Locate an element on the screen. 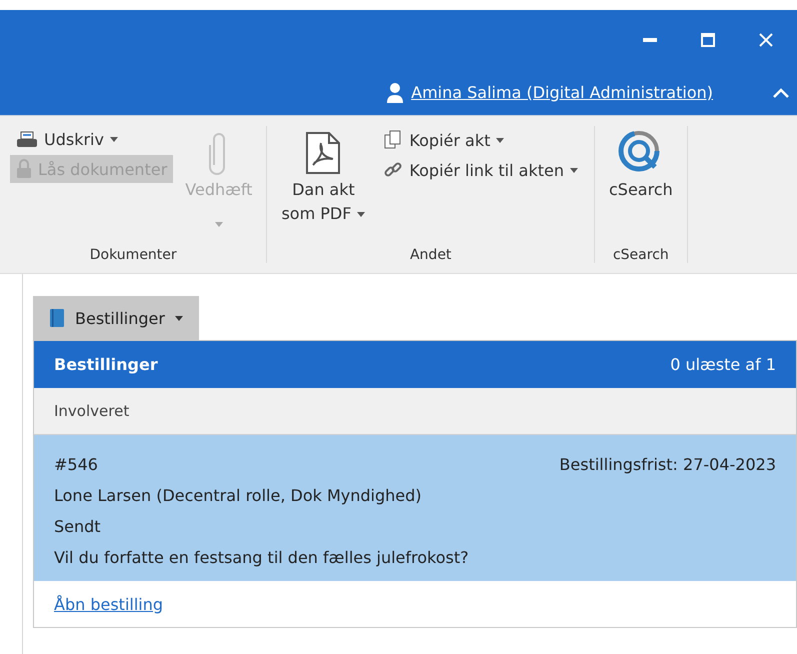 This screenshot has width=797, height=654. caret-icon is located at coordinates (178, 318).